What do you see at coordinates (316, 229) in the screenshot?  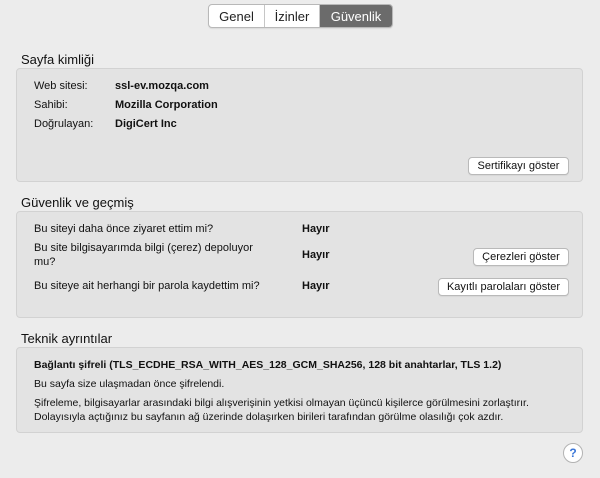 I see `visited-answer: Hayır` at bounding box center [316, 229].